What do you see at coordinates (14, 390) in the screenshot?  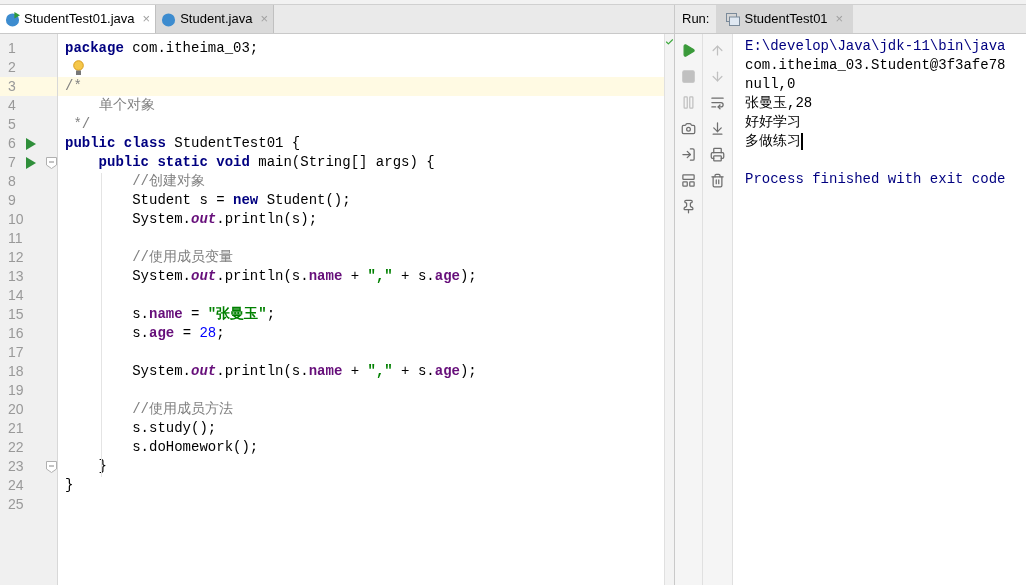 I see `line-number: 19` at bounding box center [14, 390].